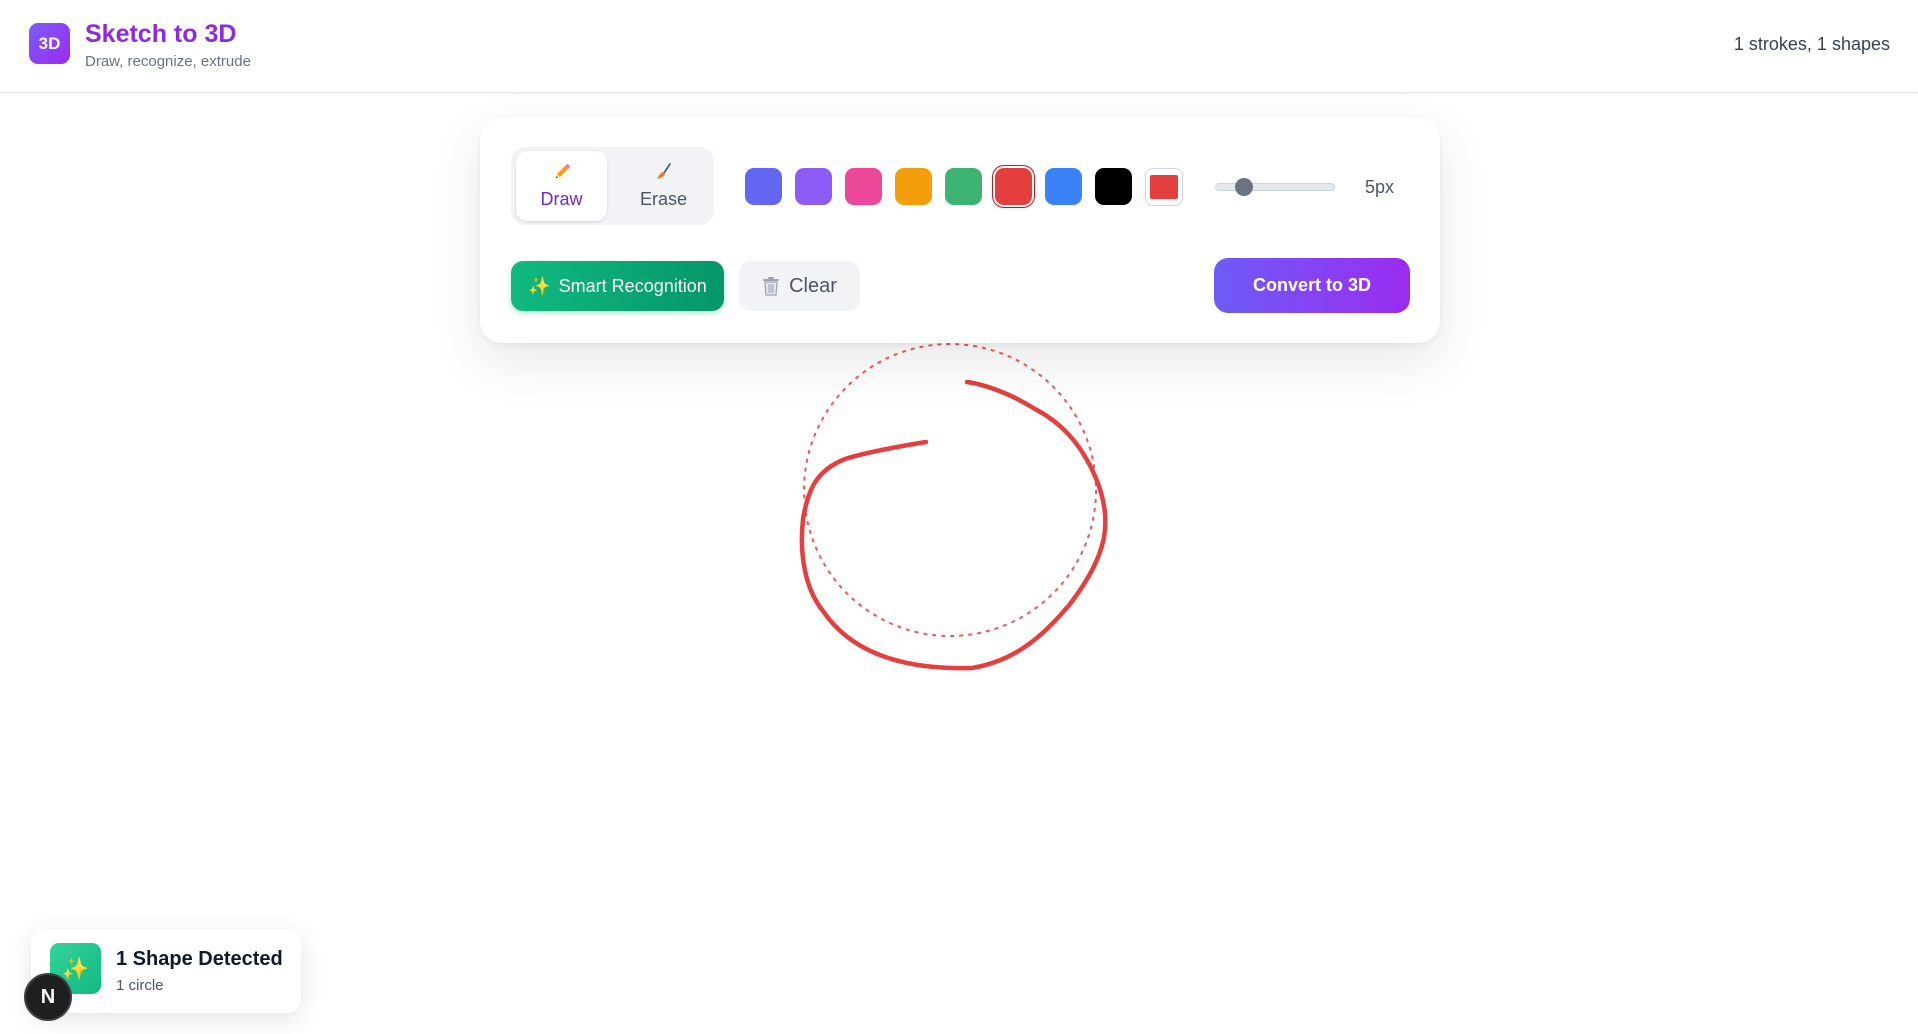 This screenshot has width=1918, height=1034. I want to click on notification-title: 1 Shape Detected, so click(199, 959).